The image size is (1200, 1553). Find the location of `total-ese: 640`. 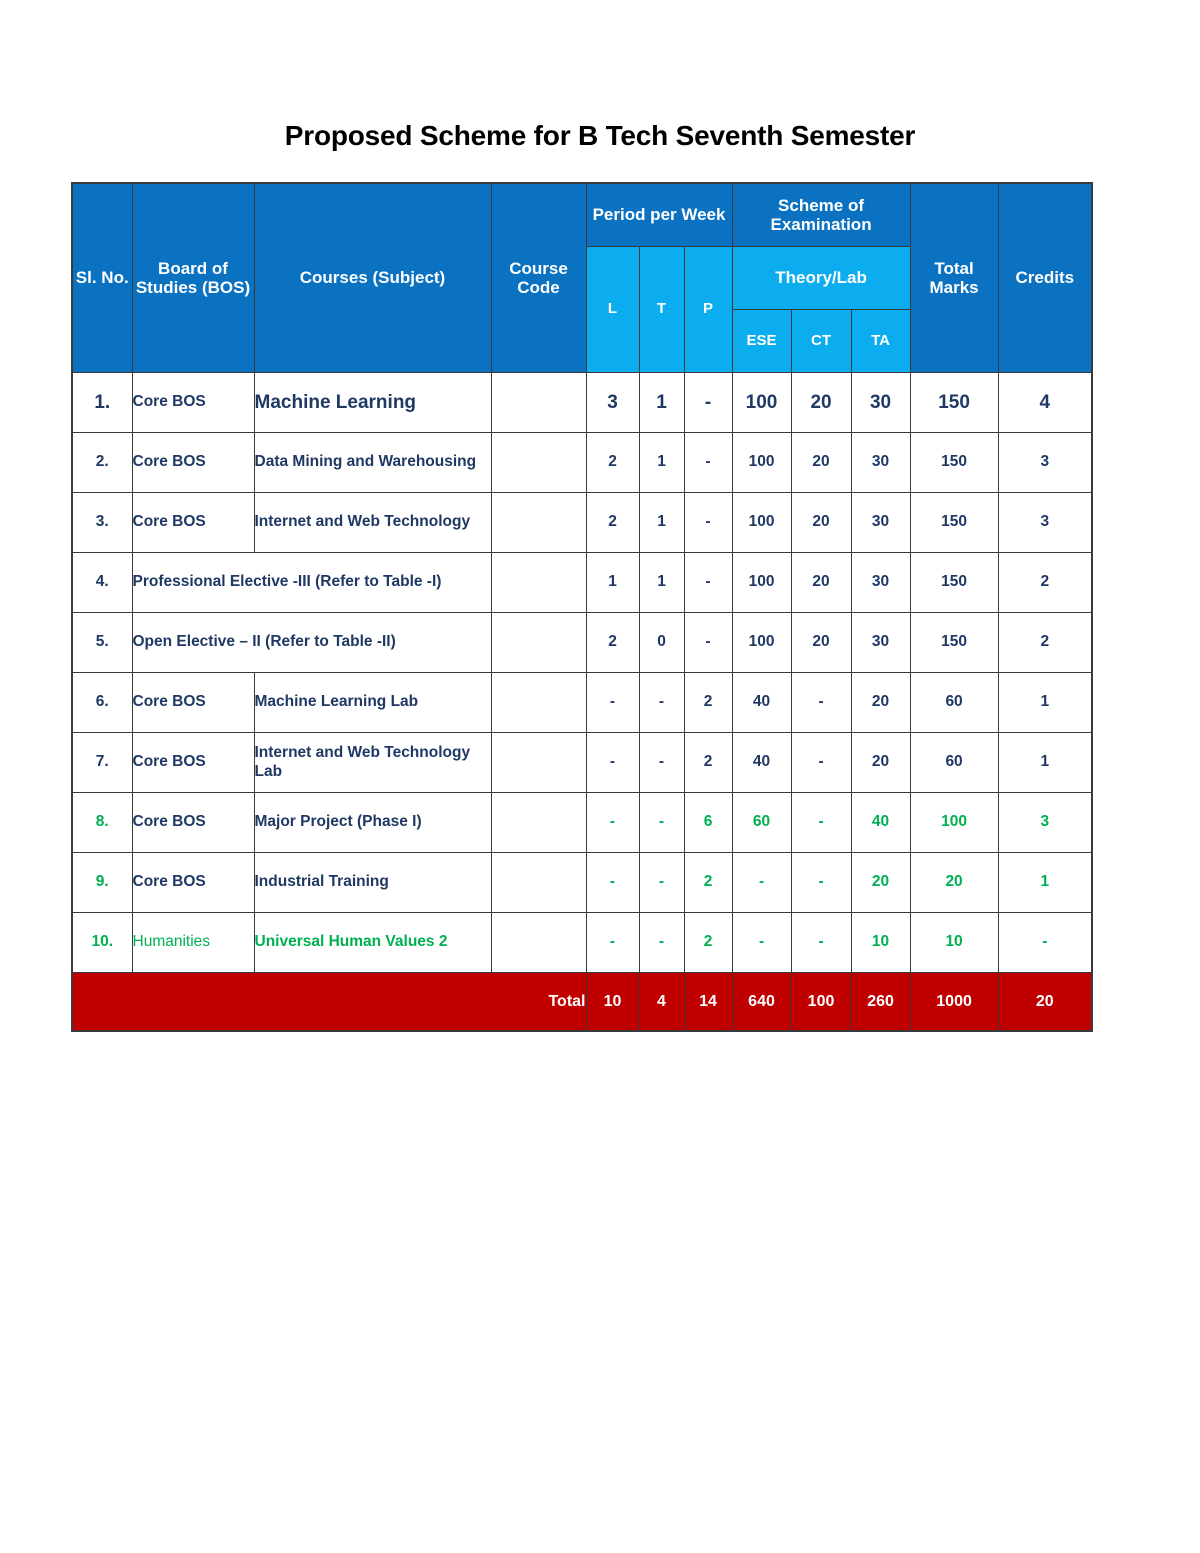

total-ese: 640 is located at coordinates (761, 1002).